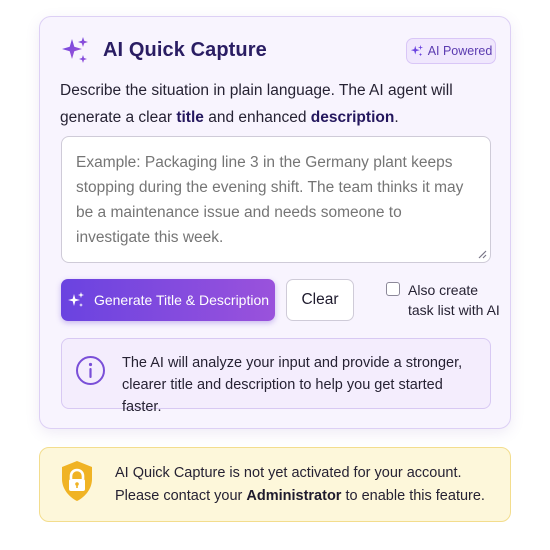 This screenshot has height=550, width=550. What do you see at coordinates (90, 370) in the screenshot?
I see `info-circle-icon` at bounding box center [90, 370].